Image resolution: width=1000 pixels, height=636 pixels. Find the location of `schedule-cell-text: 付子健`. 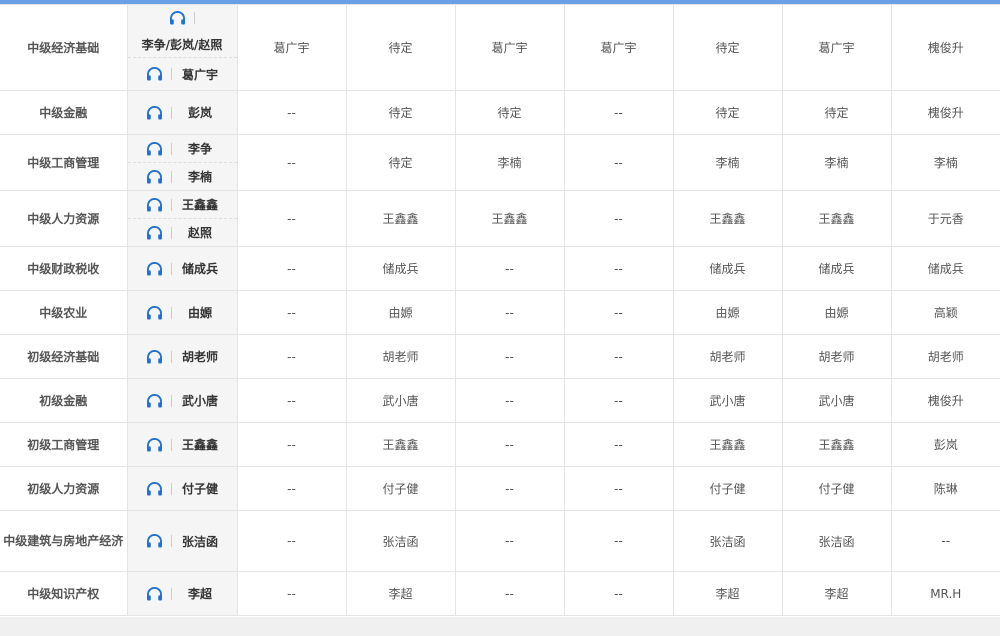

schedule-cell-text: 付子健 is located at coordinates (836, 489).